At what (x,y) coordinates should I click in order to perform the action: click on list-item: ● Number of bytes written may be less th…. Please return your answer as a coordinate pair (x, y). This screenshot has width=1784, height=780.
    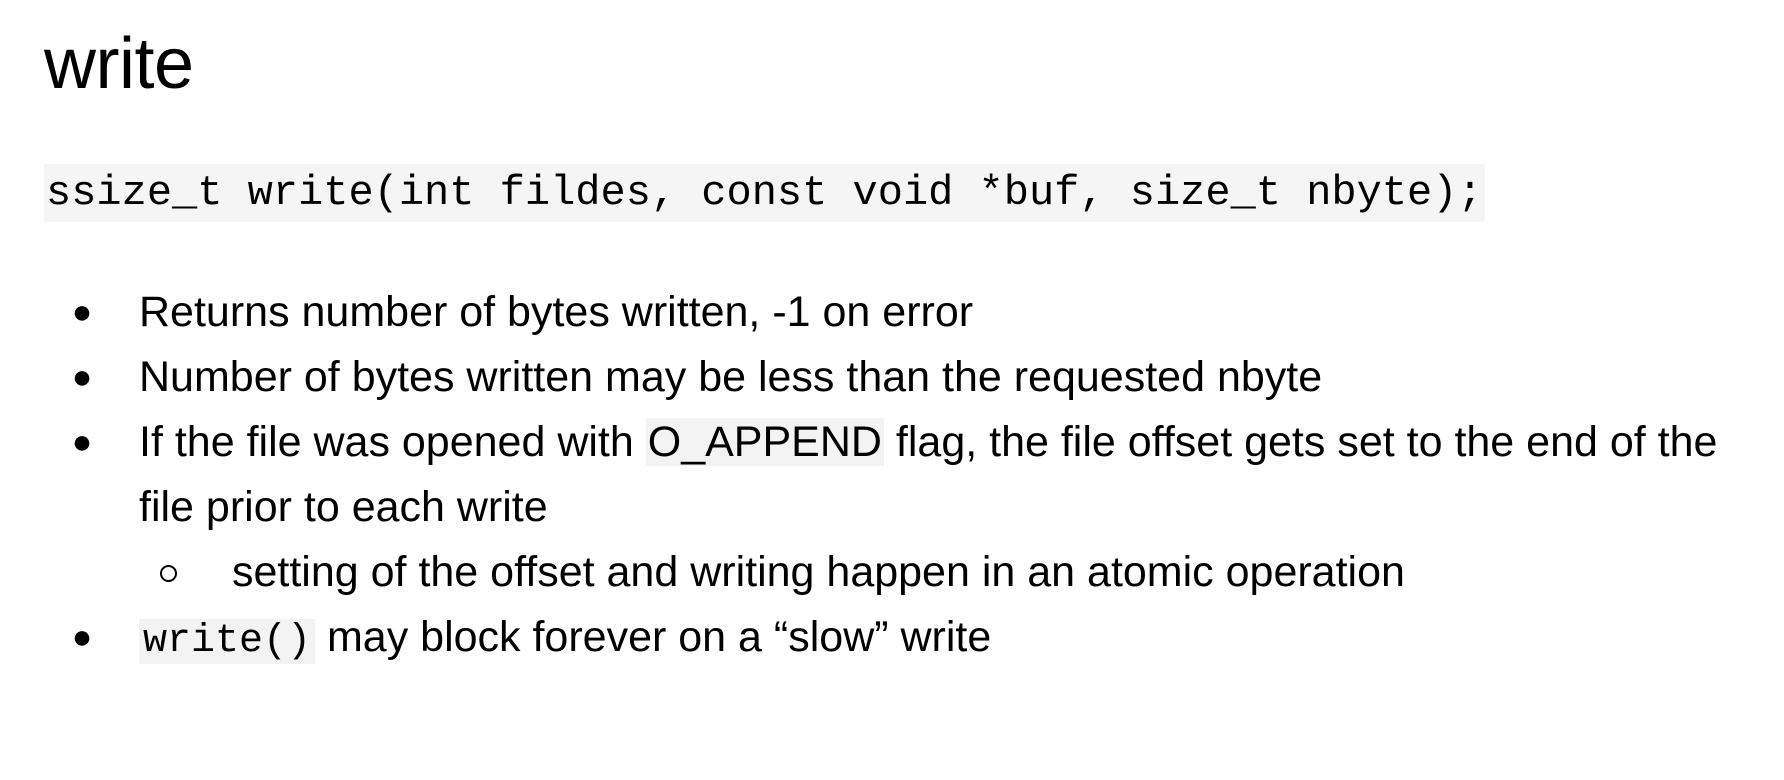
    Looking at the image, I should click on (892, 377).